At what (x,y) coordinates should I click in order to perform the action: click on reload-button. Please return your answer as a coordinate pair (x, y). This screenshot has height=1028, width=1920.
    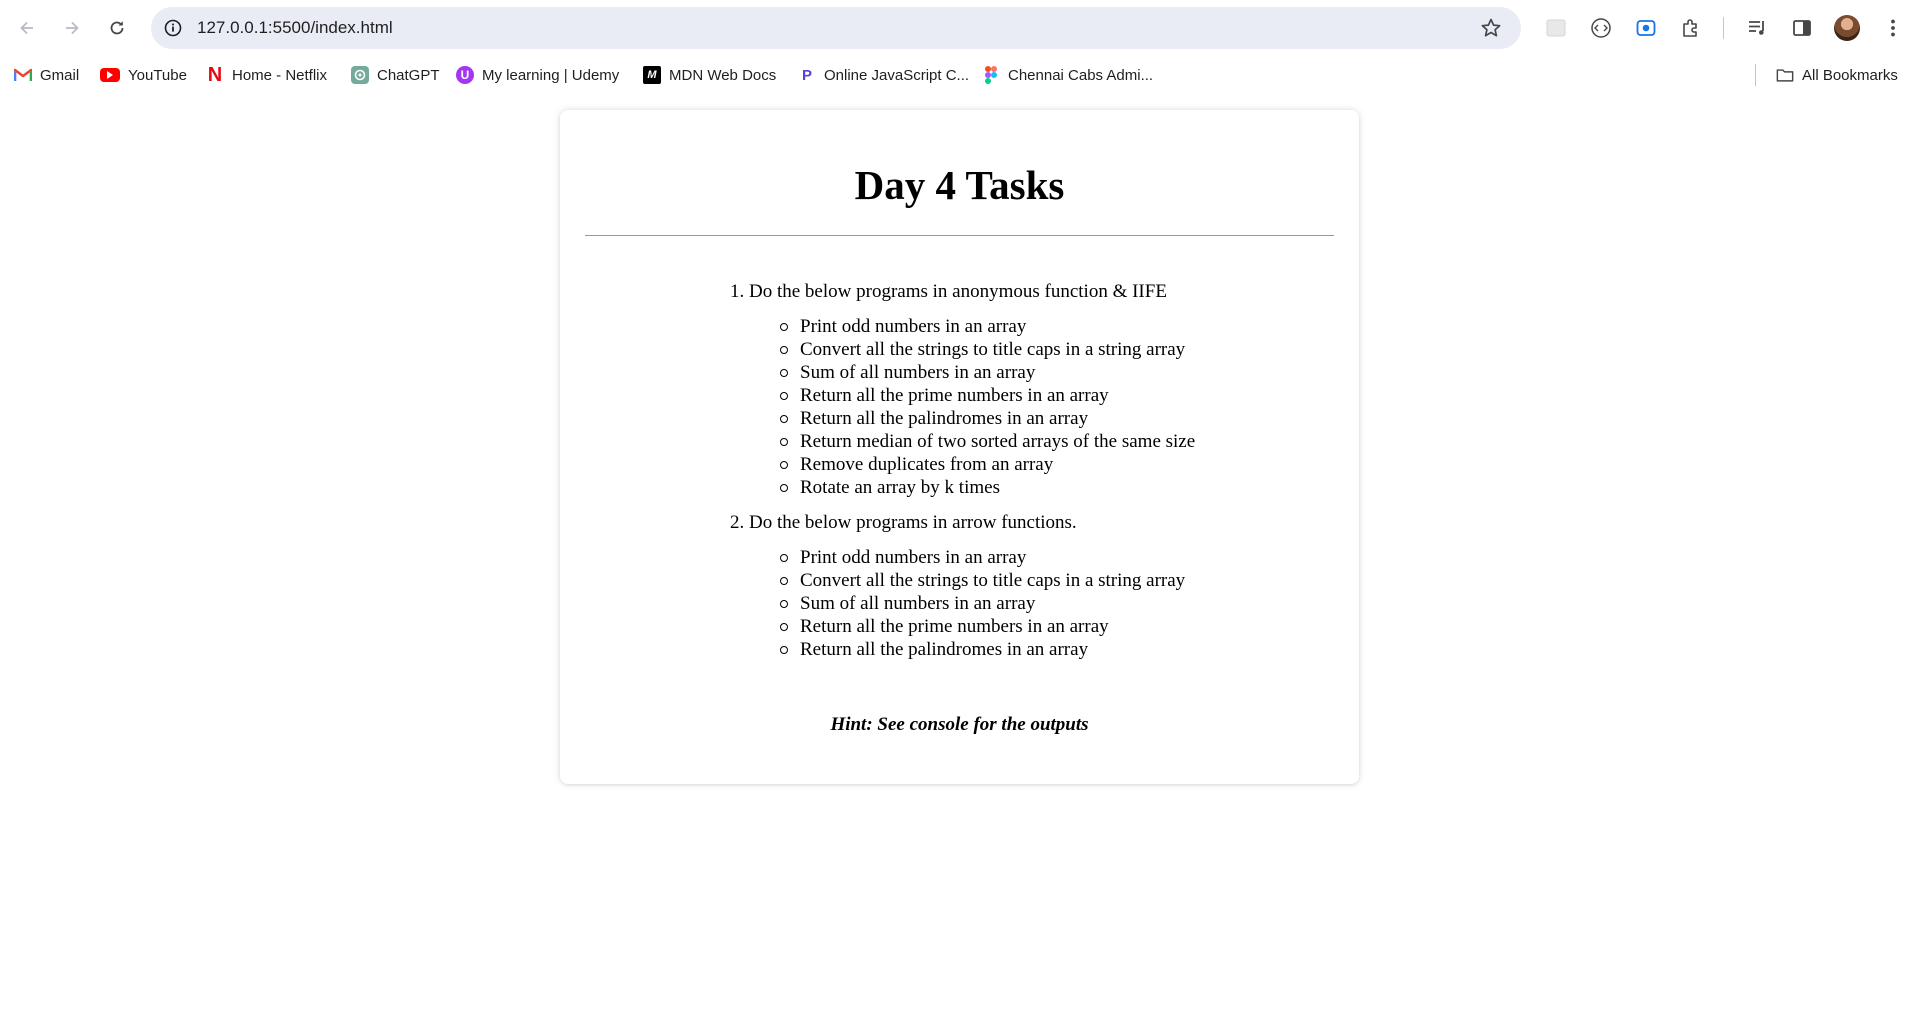
    Looking at the image, I should click on (117, 28).